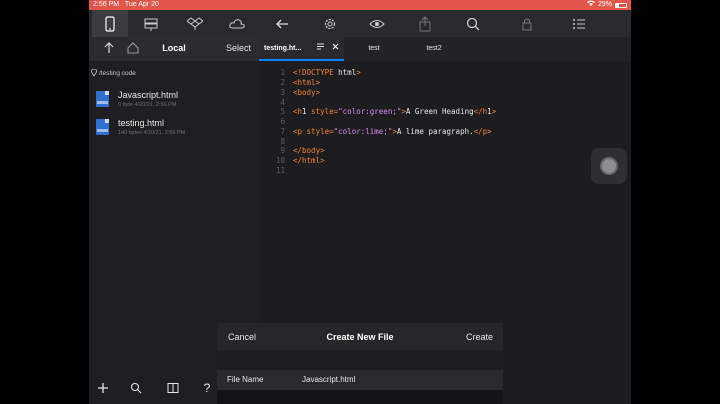 The image size is (720, 404). I want to click on top-toolbar, so click(360, 23).